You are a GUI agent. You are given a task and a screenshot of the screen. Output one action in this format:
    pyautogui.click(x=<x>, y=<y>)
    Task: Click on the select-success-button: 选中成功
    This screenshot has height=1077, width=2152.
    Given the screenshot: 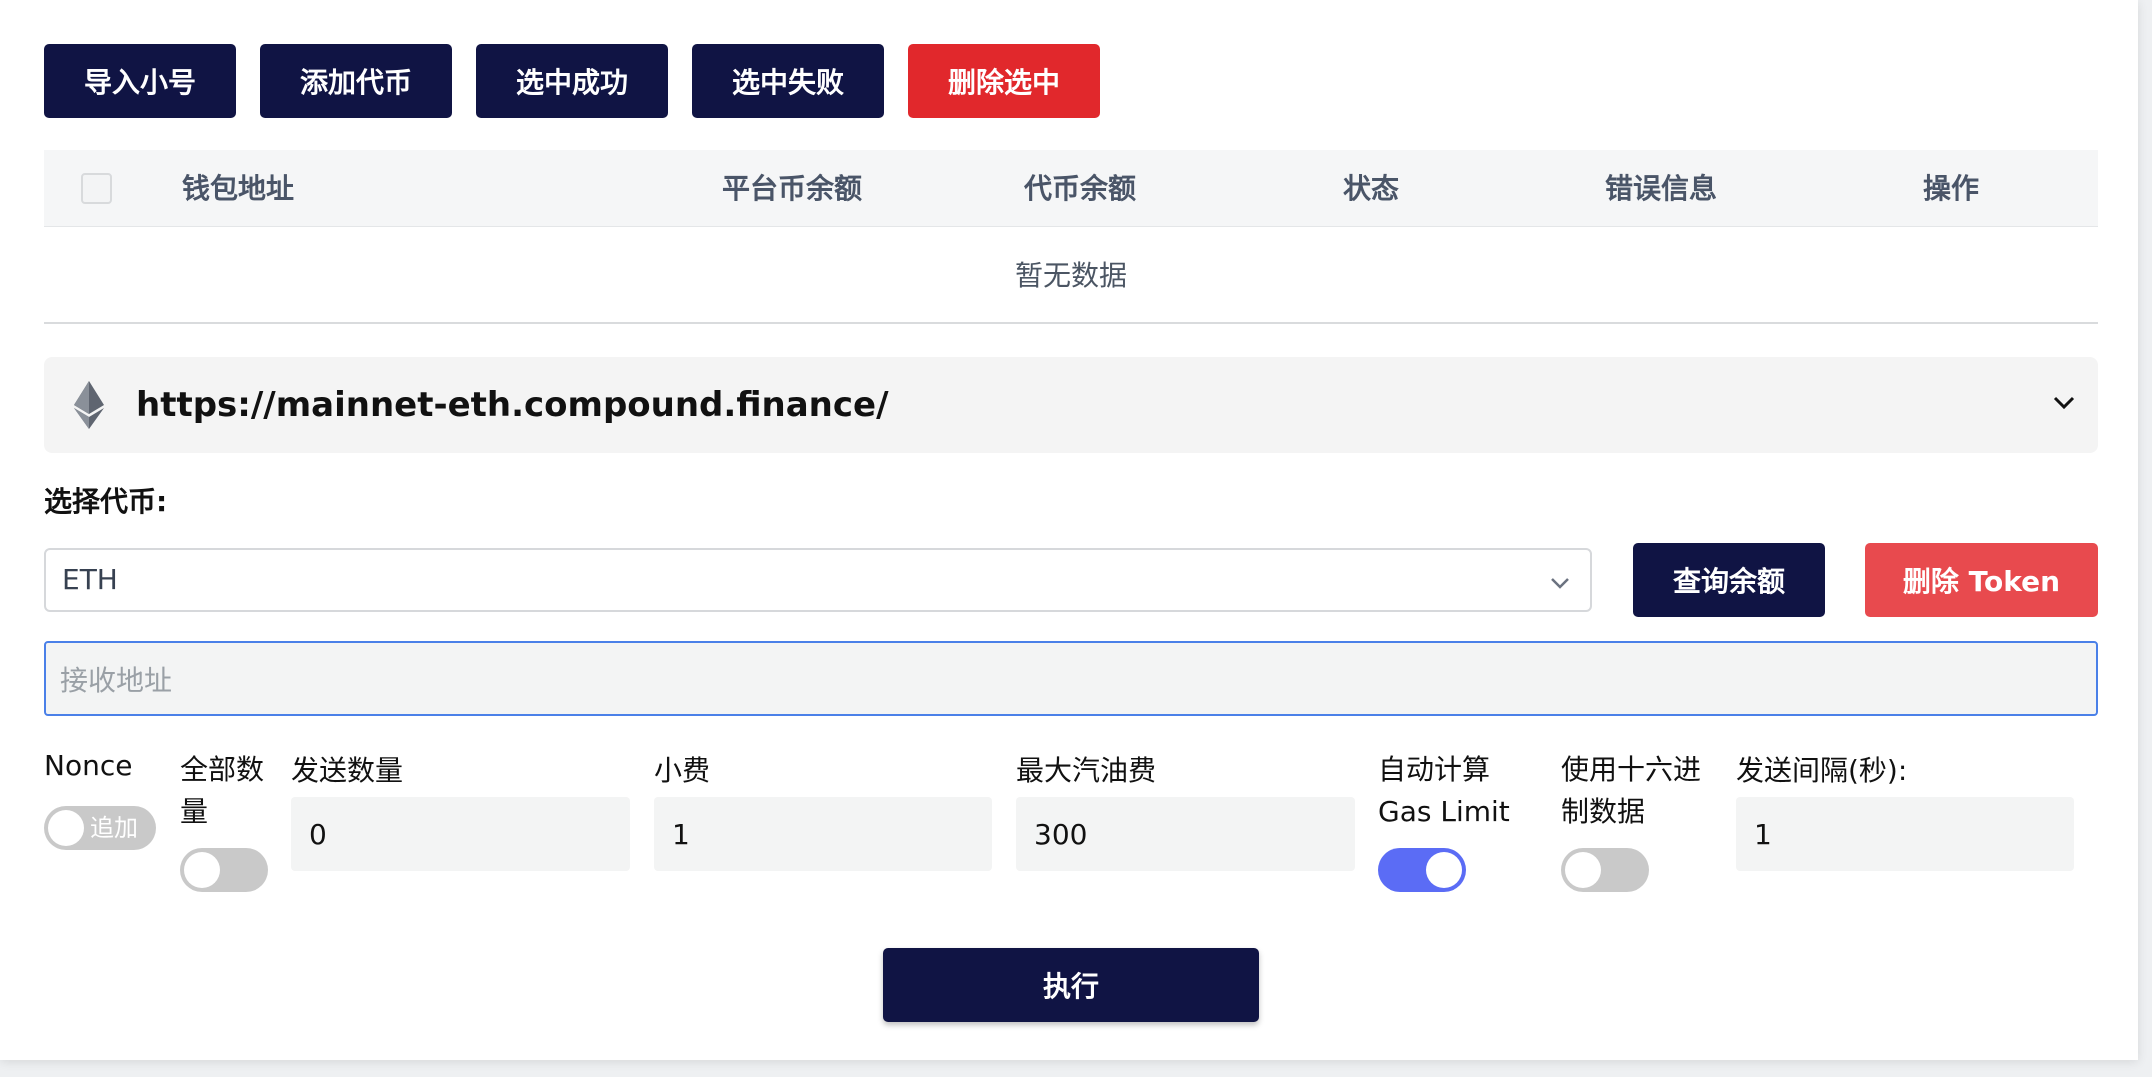 What is the action you would take?
    pyautogui.click(x=572, y=81)
    